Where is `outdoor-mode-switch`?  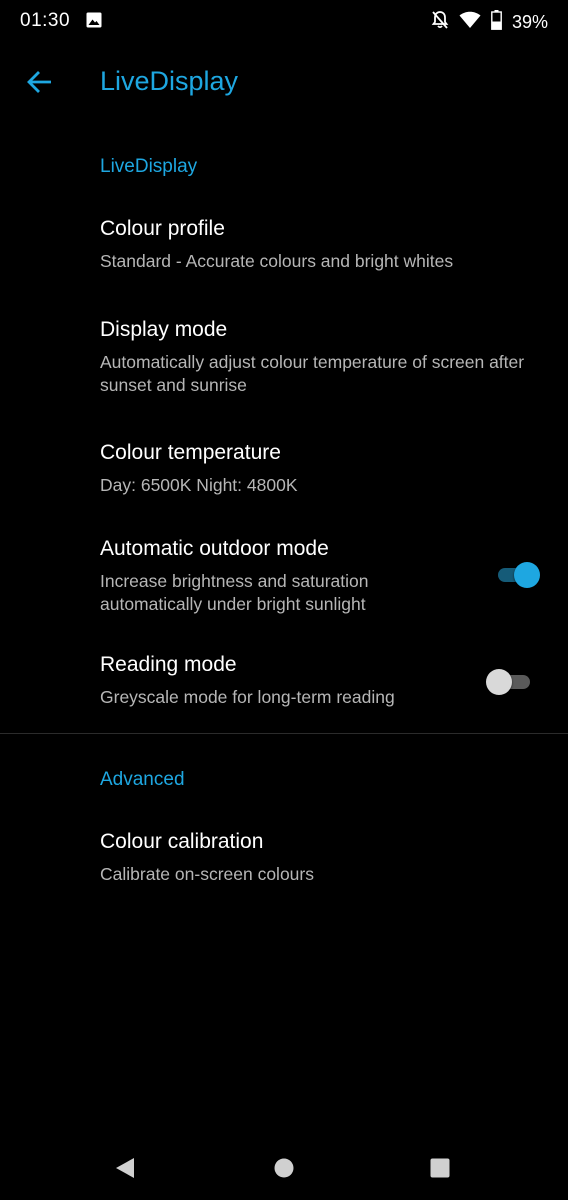
outdoor-mode-switch is located at coordinates (520, 575).